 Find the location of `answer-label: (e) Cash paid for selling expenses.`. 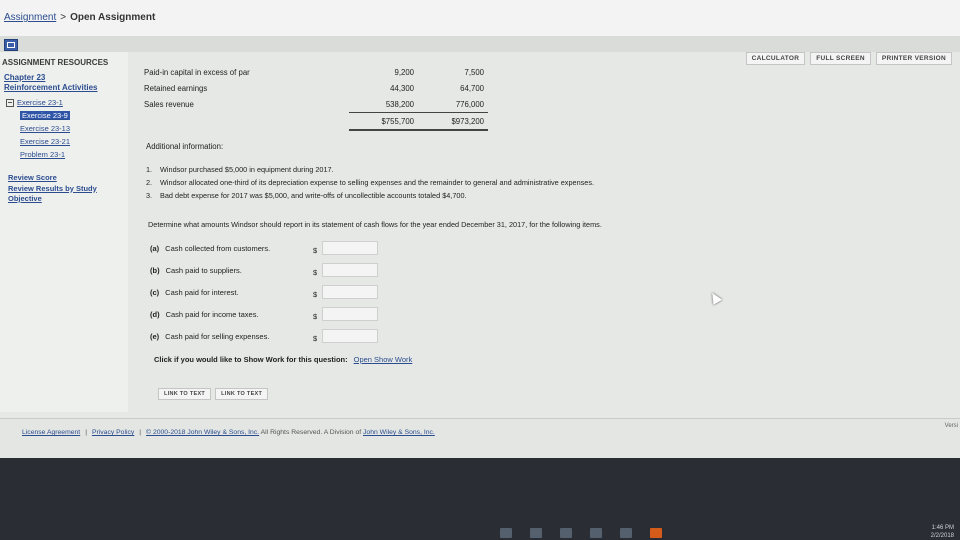

answer-label: (e) Cash paid for selling expenses. is located at coordinates (210, 336).